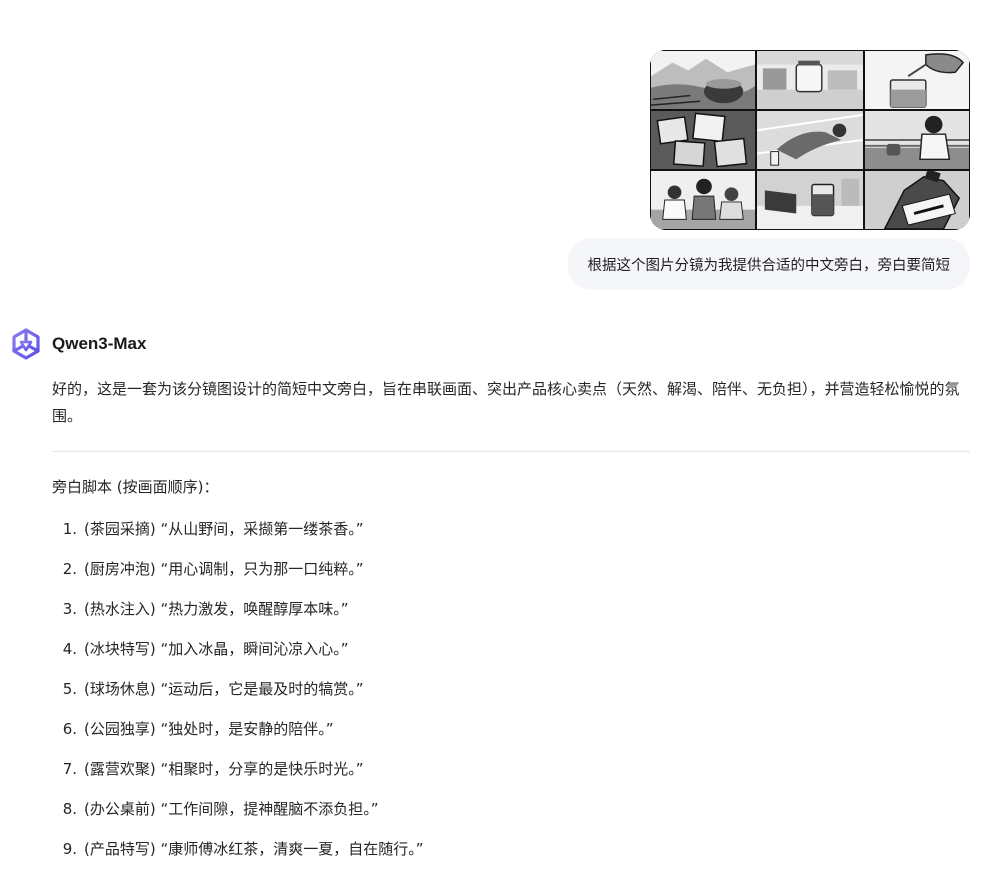 This screenshot has width=993, height=874. I want to click on list-item: 5. (球场休息) “运动后，它是最及时的犒赏。”, so click(512, 689).